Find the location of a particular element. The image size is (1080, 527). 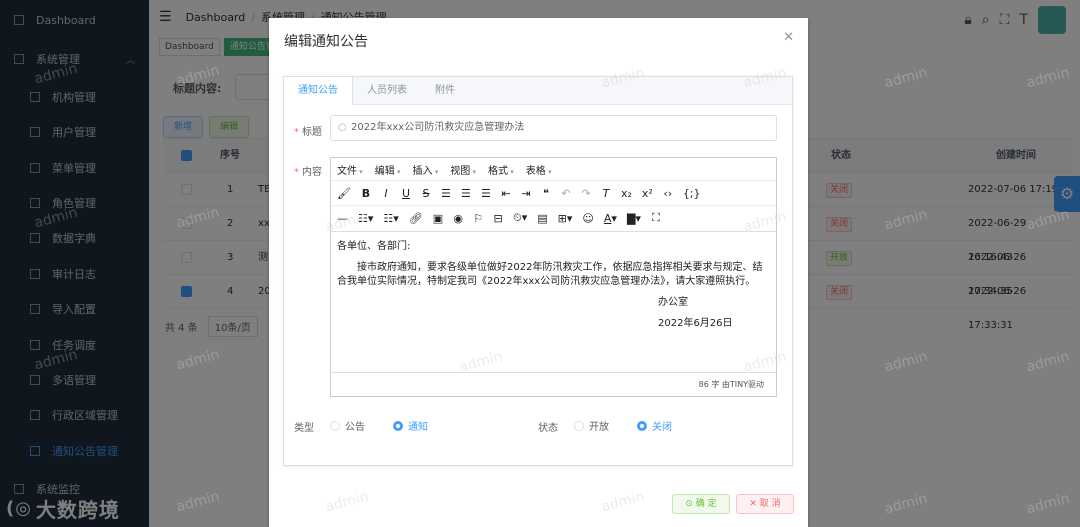

preview-icon: ◉ is located at coordinates (458, 218).